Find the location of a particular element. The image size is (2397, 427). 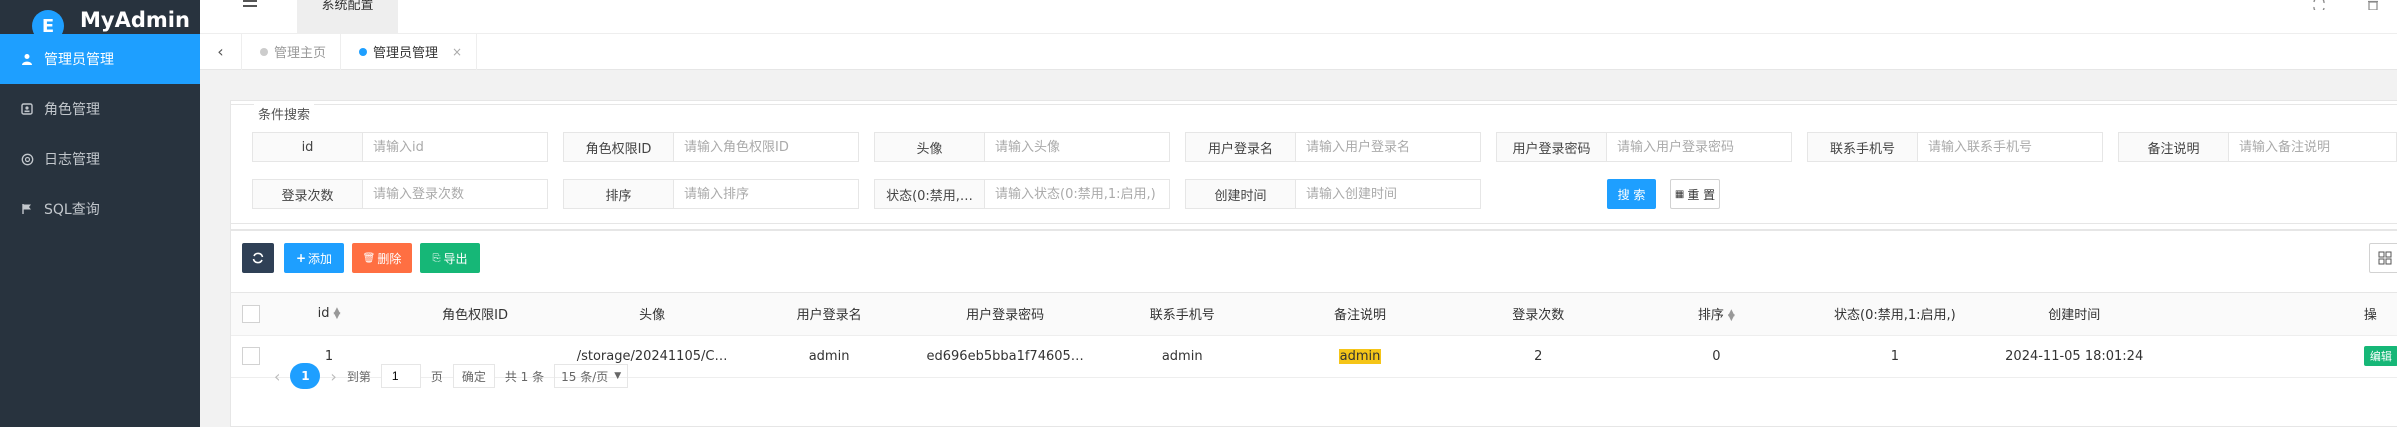

sidebar-menu: 管理员管理 角色管理 日志管理 SQL查询 is located at coordinates (100, 134).